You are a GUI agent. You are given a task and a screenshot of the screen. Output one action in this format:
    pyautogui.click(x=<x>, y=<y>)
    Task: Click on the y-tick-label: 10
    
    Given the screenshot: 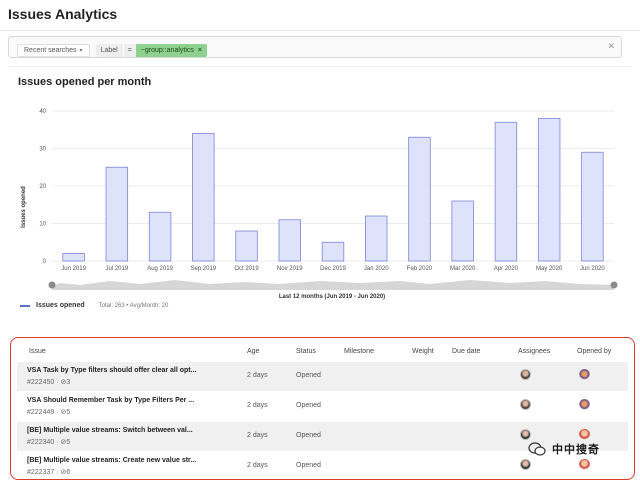 What is the action you would take?
    pyautogui.click(x=42, y=225)
    